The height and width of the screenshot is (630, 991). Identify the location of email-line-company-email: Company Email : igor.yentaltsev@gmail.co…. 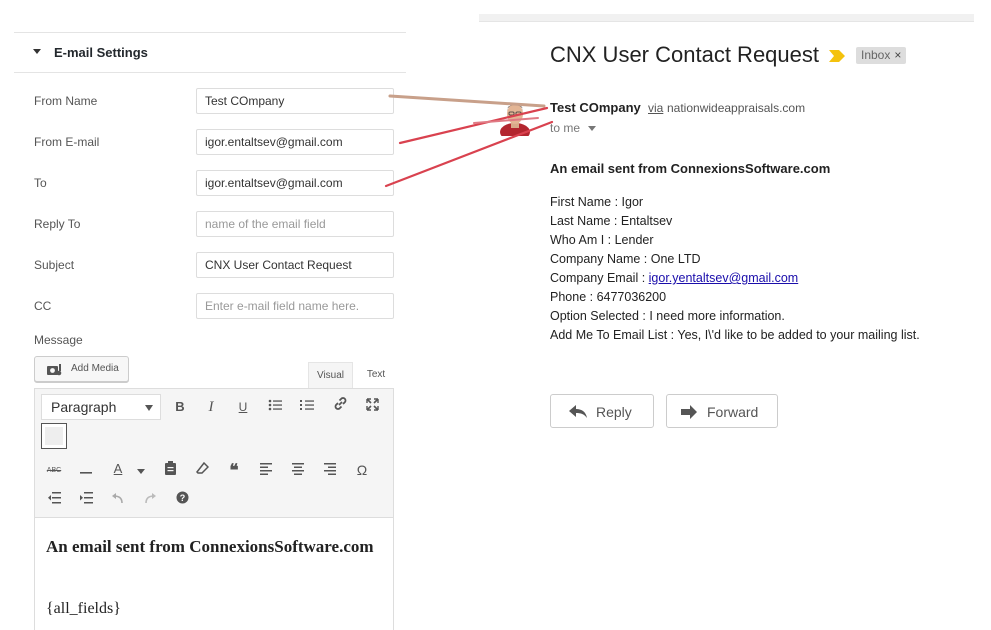
(735, 278).